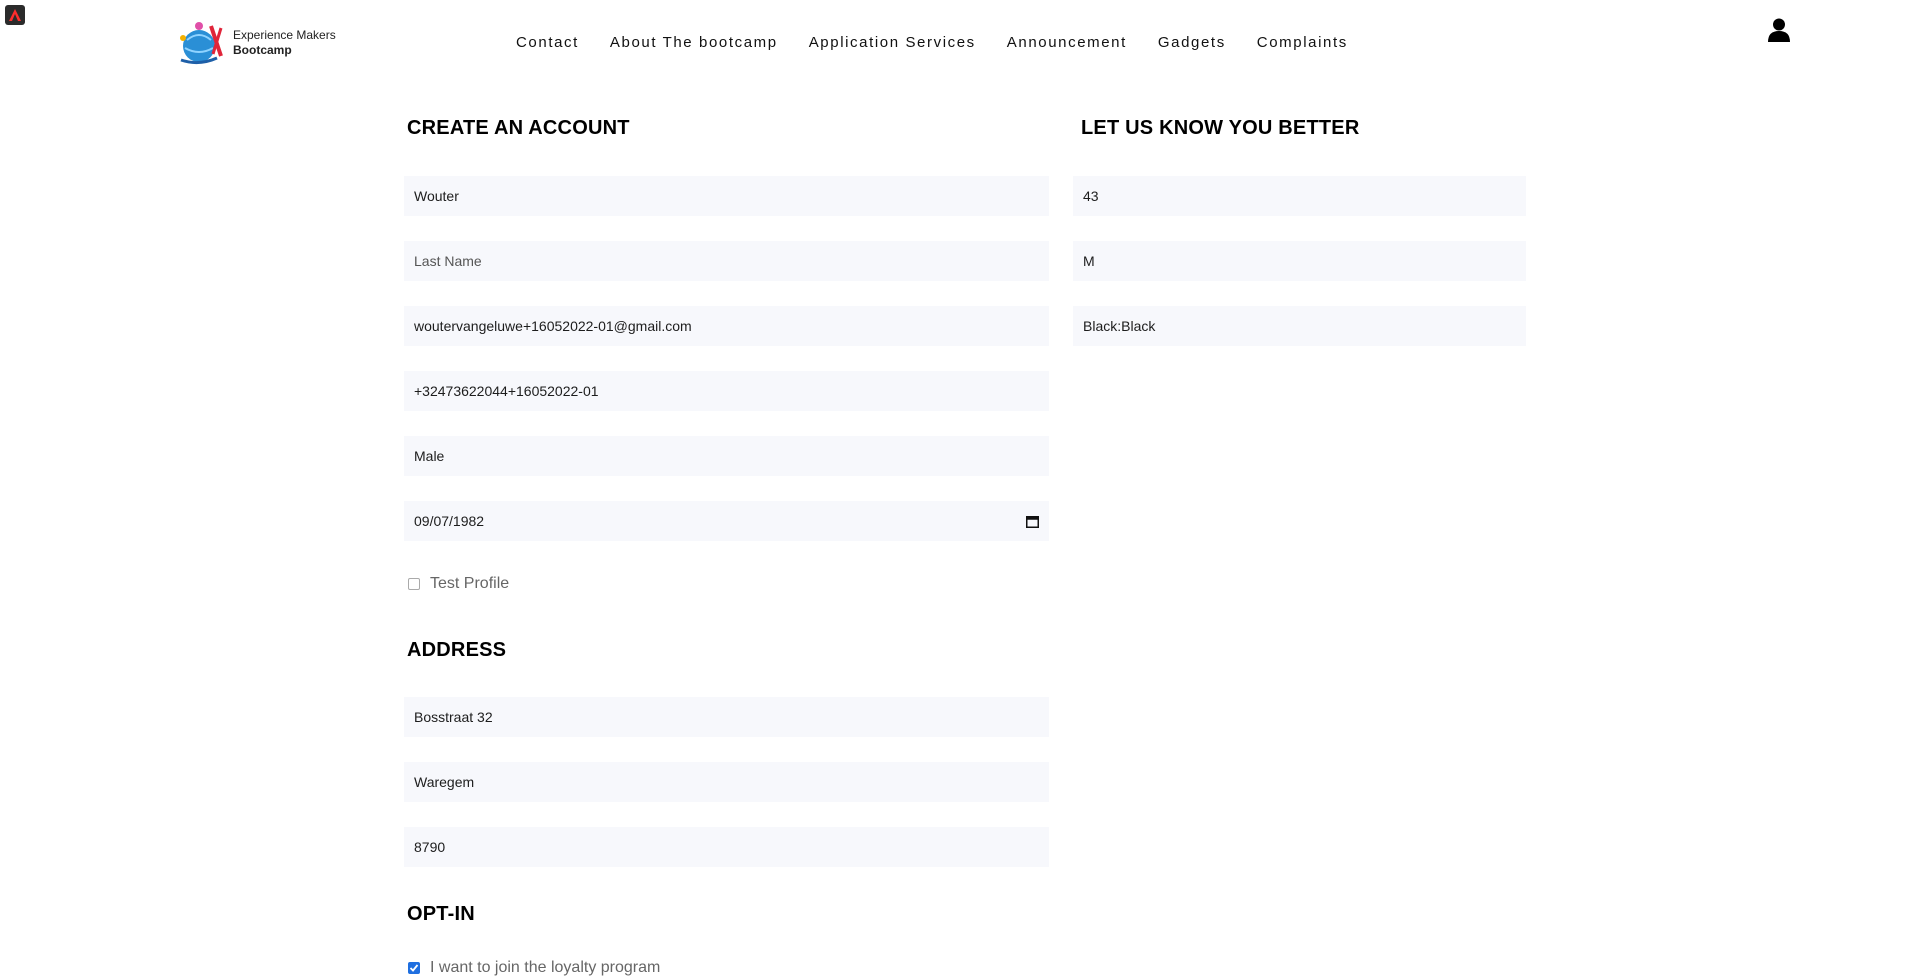 The height and width of the screenshot is (977, 1919). I want to click on brand-name: Experience Makers Bootcamp, so click(284, 43).